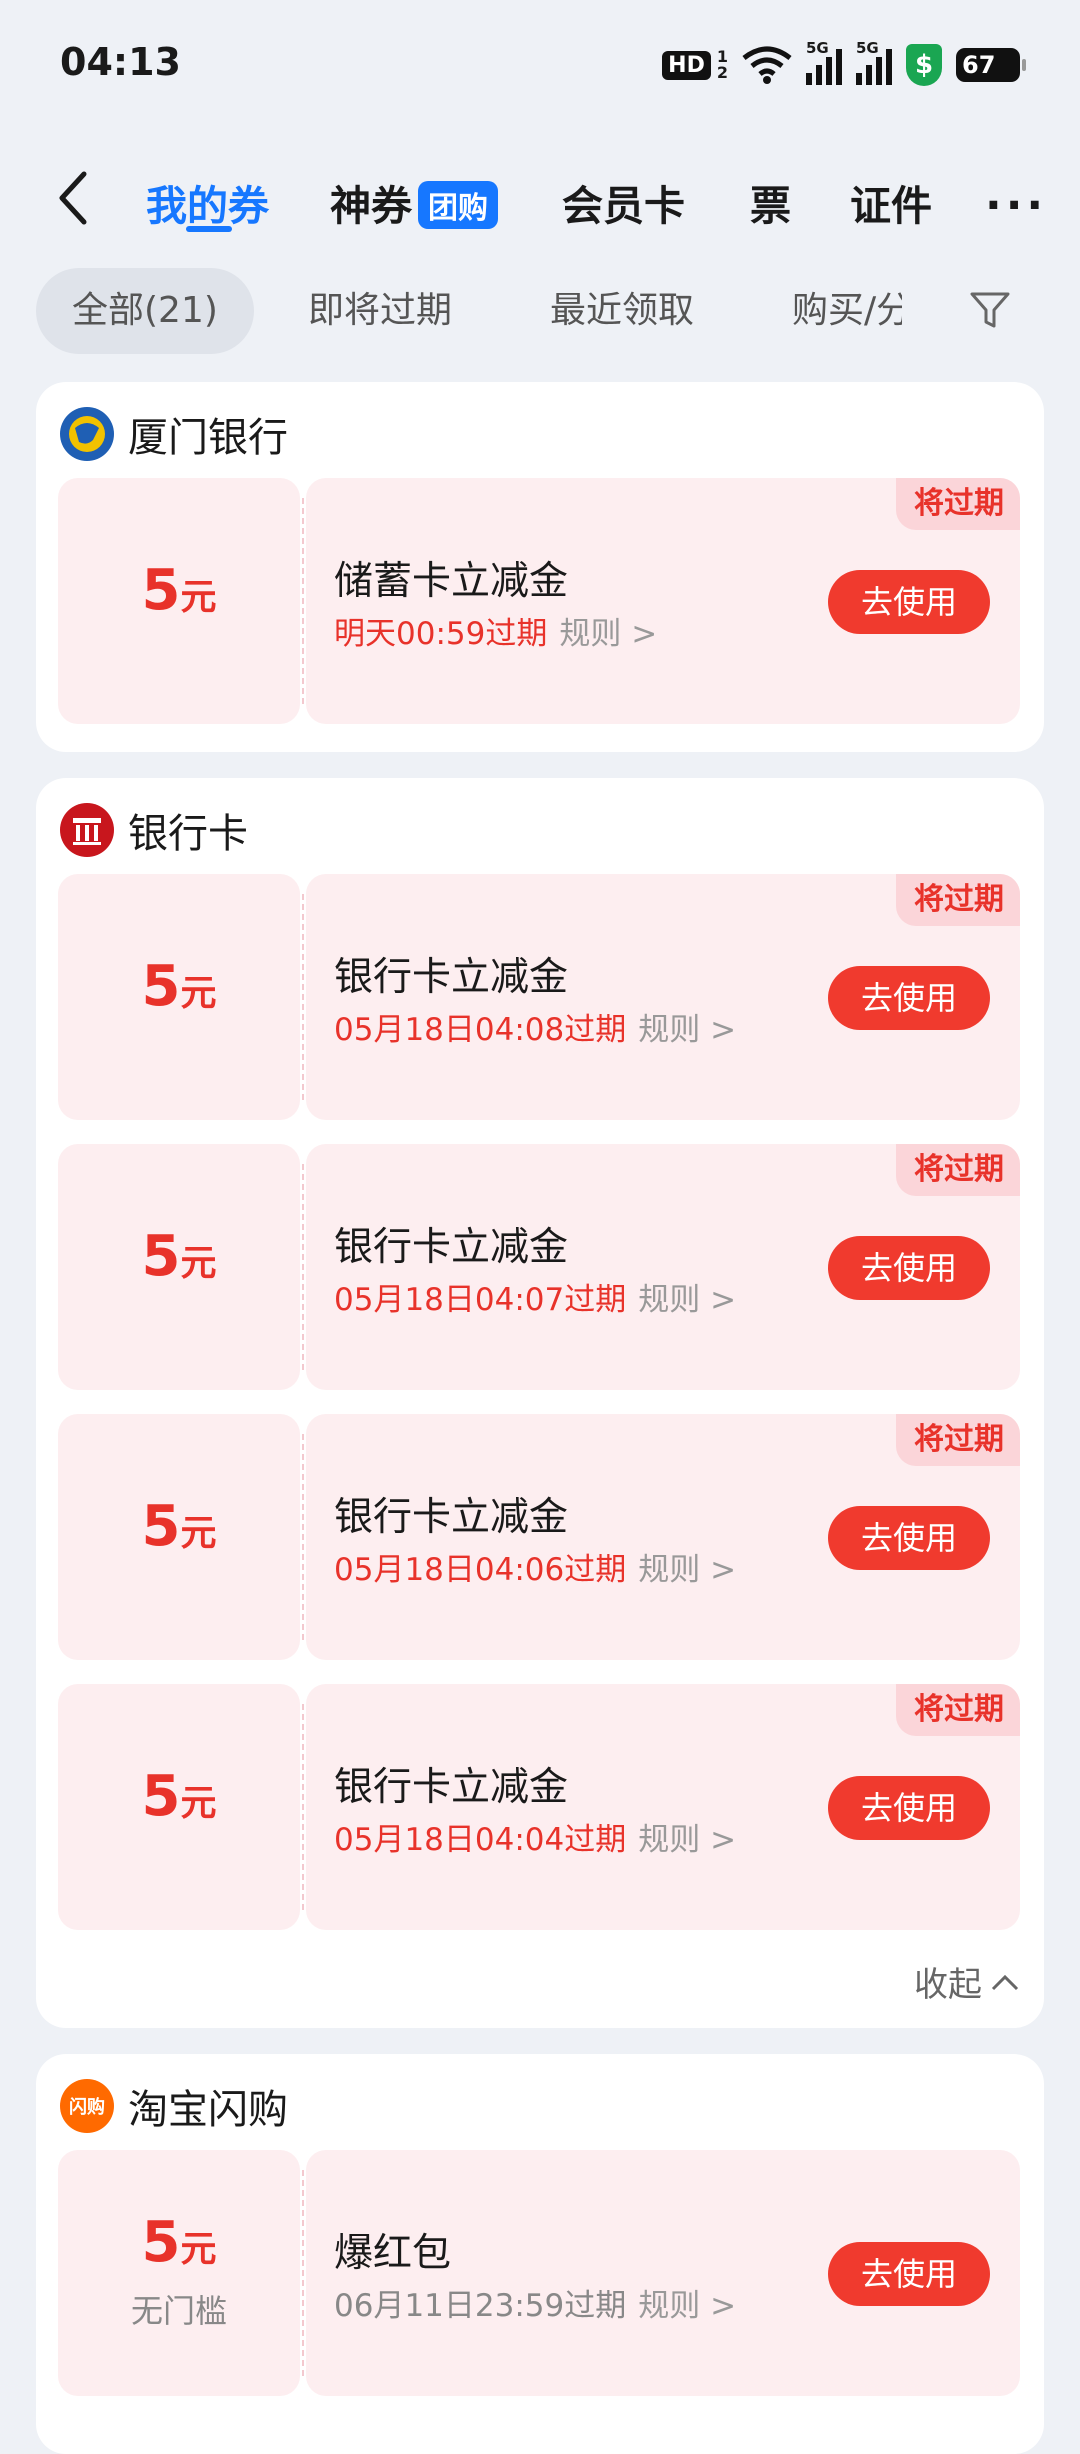 This screenshot has width=1080, height=2454. I want to click on status-time: 04:13, so click(120, 62).